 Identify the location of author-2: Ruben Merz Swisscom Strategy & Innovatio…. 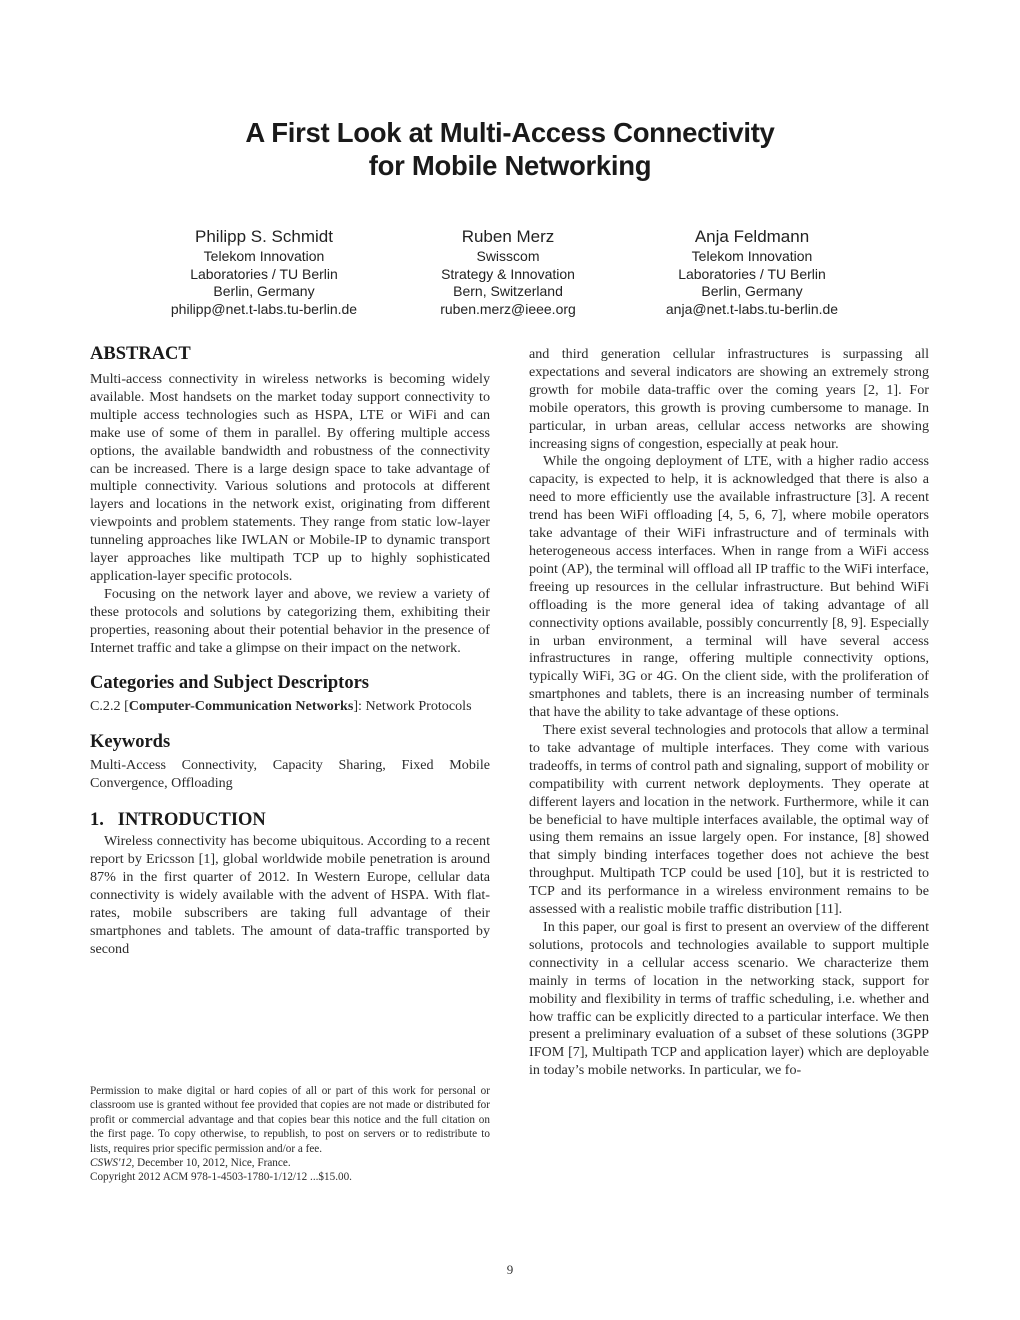
(508, 272).